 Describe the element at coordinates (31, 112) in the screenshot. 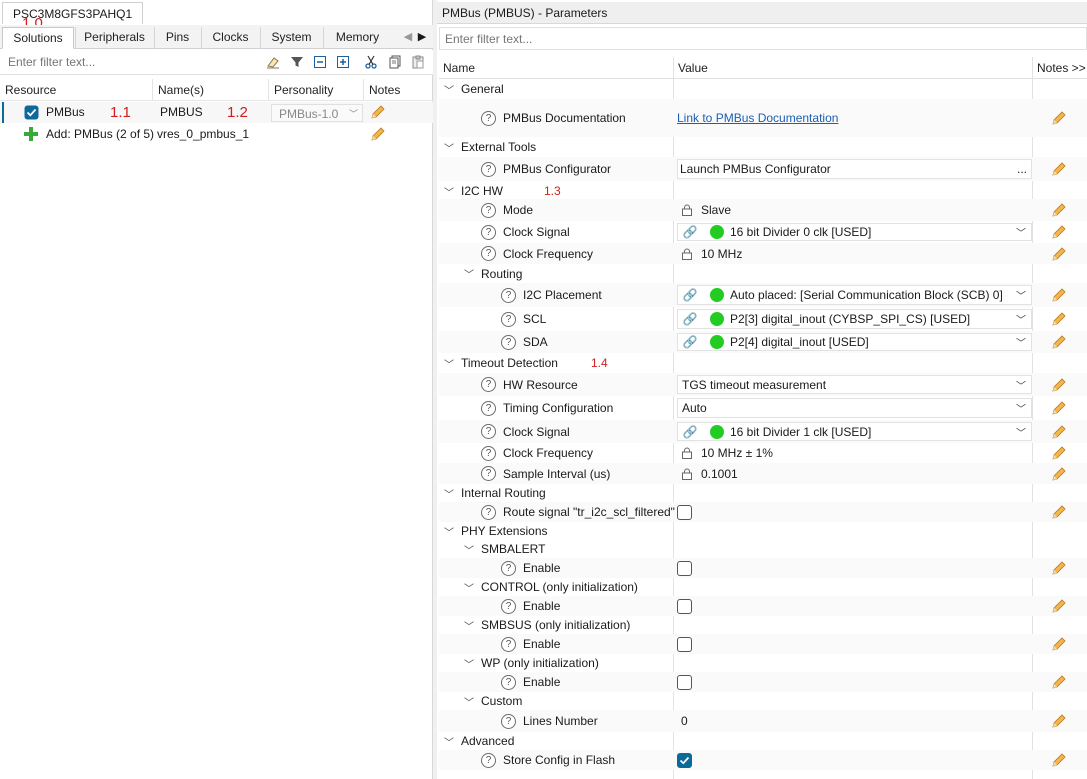

I see `resource-checkbox` at that location.